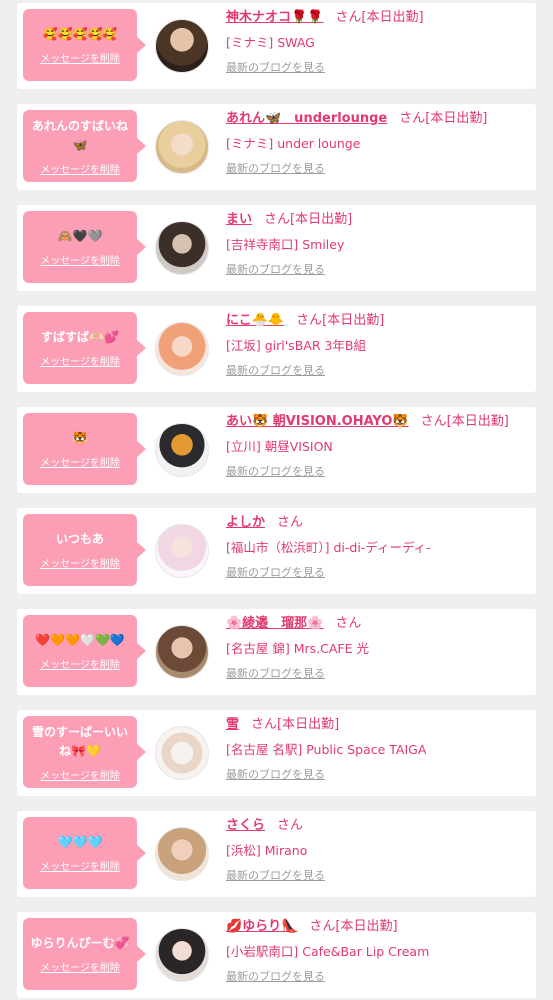  I want to click on message-bubble: 雪のすーぱーいいね🎀💛 メッセージを削除, so click(84, 752).